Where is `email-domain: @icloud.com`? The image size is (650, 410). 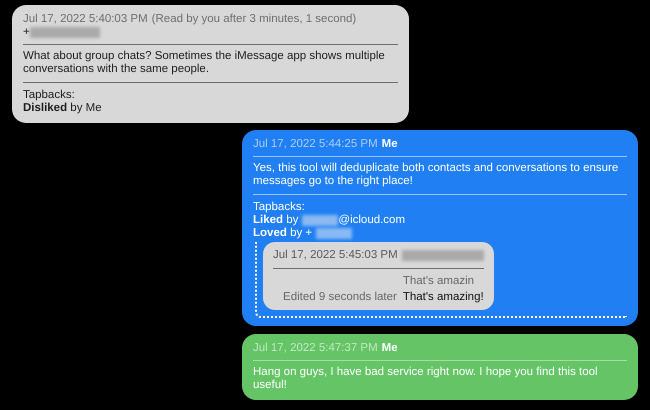
email-domain: @icloud.com is located at coordinates (372, 220).